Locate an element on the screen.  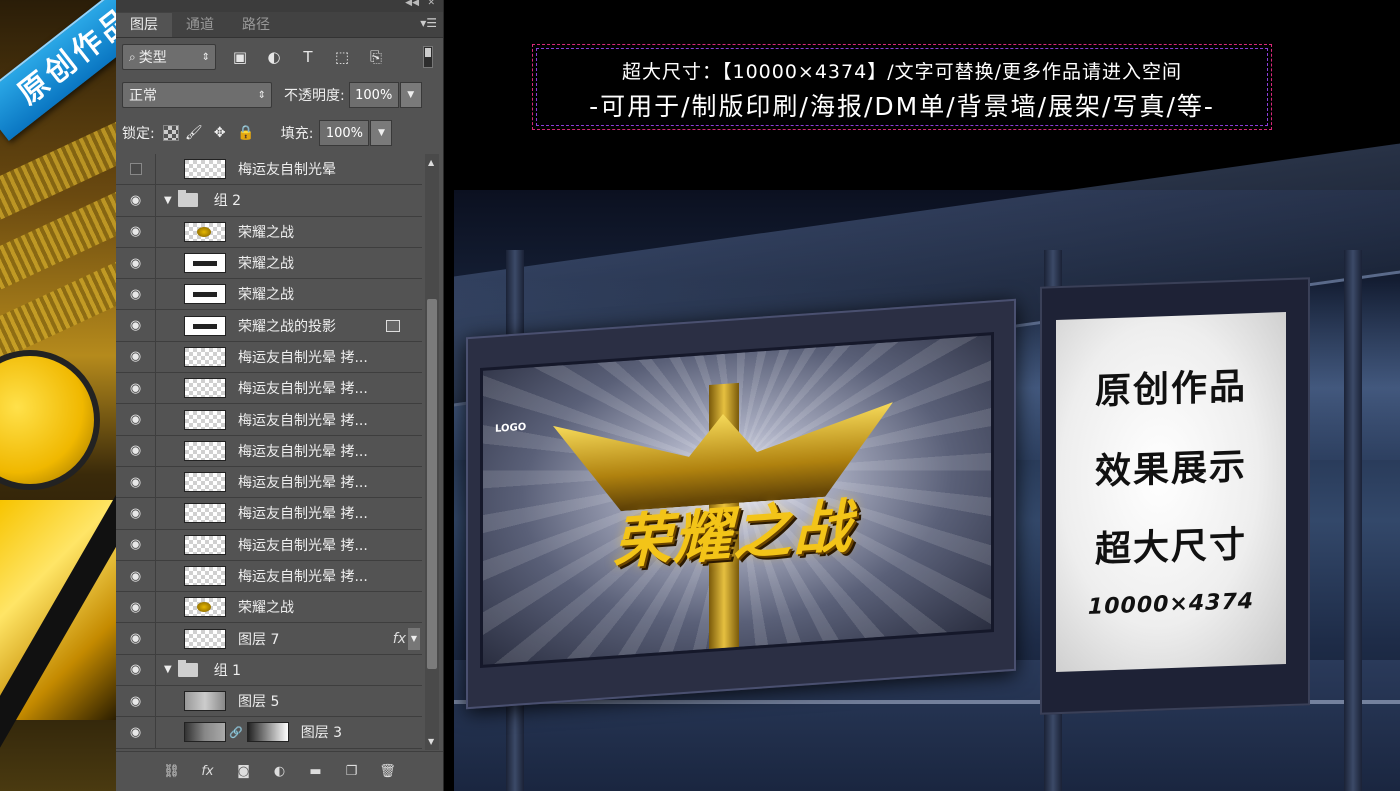
visibility-toggle-off is located at coordinates (136, 169).